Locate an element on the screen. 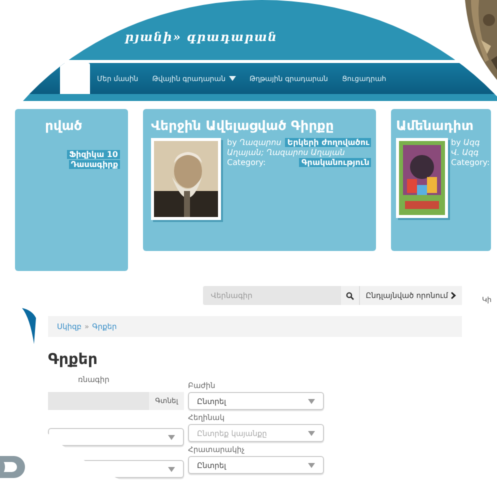  page-heading: Գրքեր is located at coordinates (73, 359).